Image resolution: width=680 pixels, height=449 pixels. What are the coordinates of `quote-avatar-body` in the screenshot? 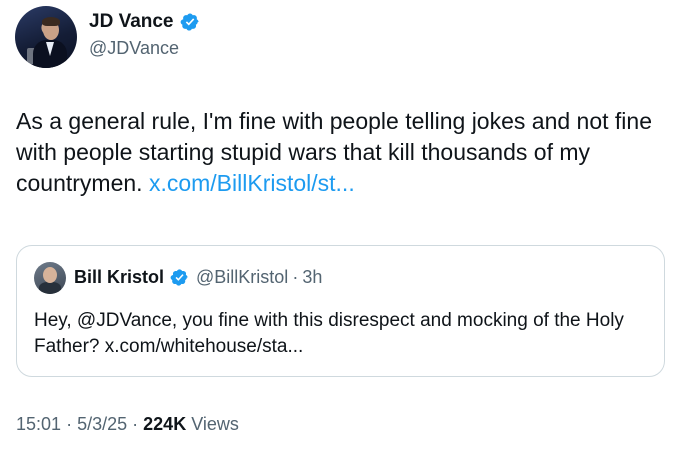 It's located at (50, 288).